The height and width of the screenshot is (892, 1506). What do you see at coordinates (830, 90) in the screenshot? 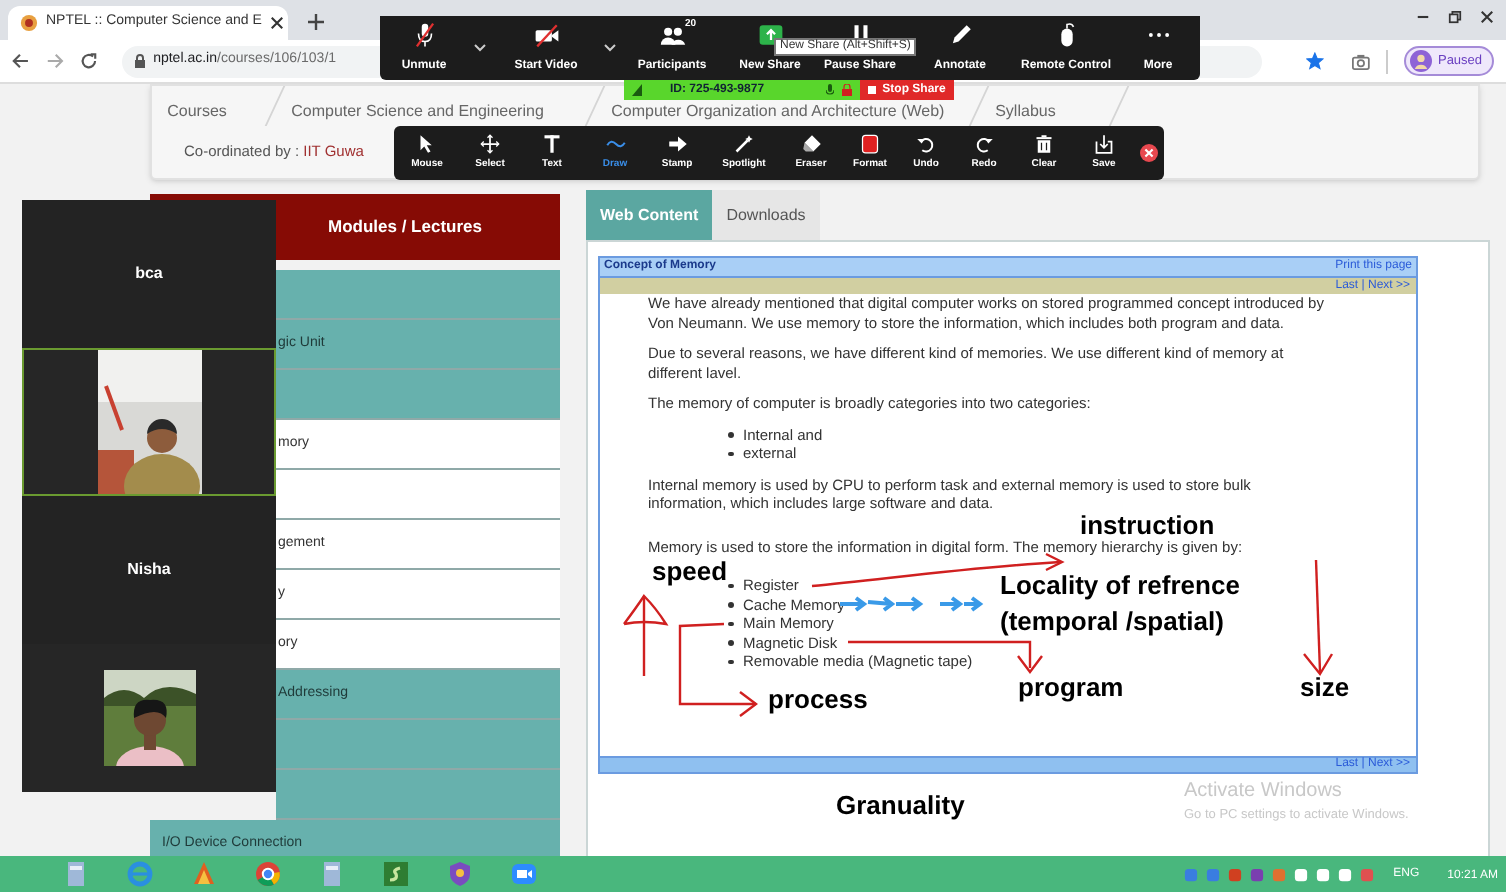
I see `mic-icon` at bounding box center [830, 90].